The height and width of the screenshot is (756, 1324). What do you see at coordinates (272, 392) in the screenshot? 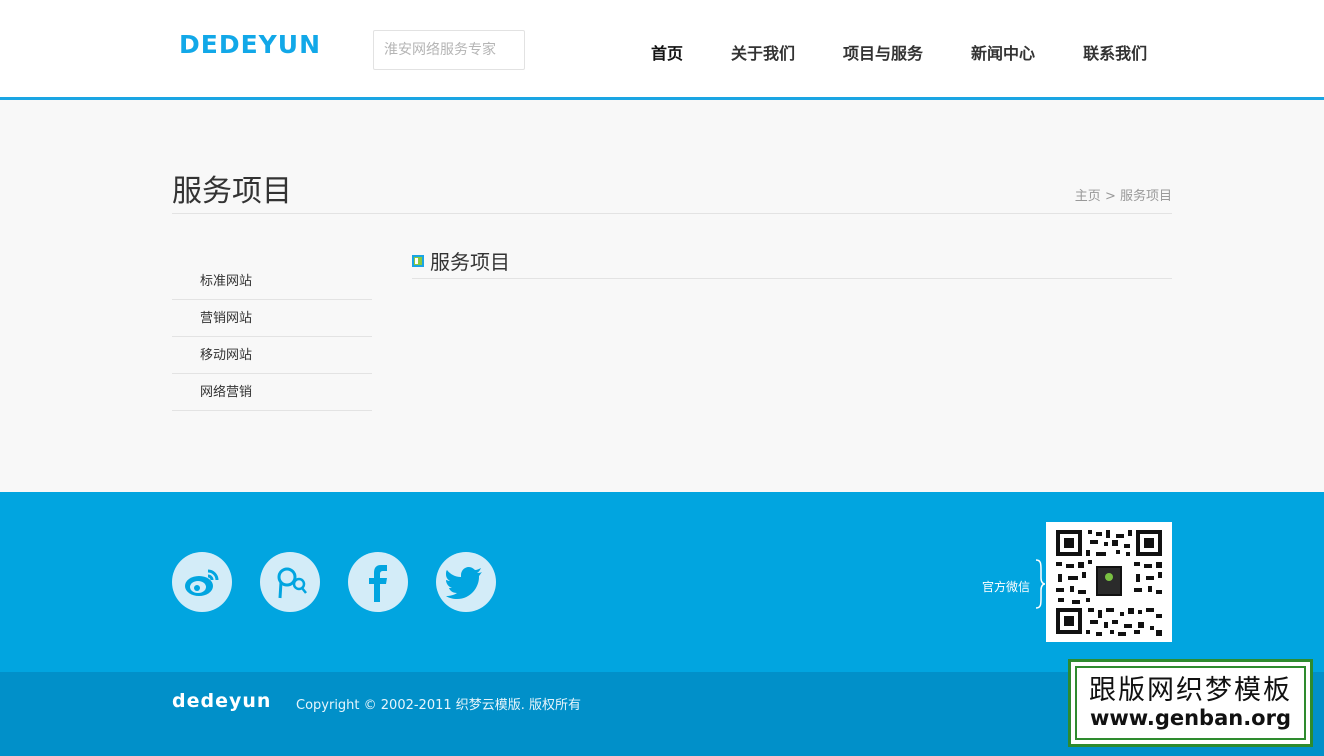
I see `sidebar-item-online-marketing: 网络营销` at bounding box center [272, 392].